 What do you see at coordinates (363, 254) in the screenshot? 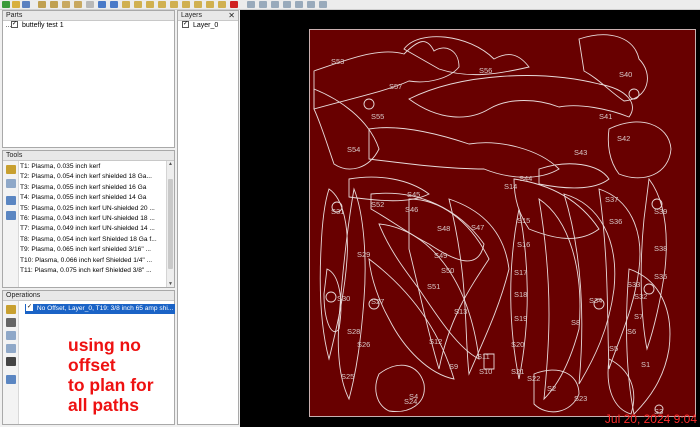
I see `part-label-s29: S29` at bounding box center [363, 254].